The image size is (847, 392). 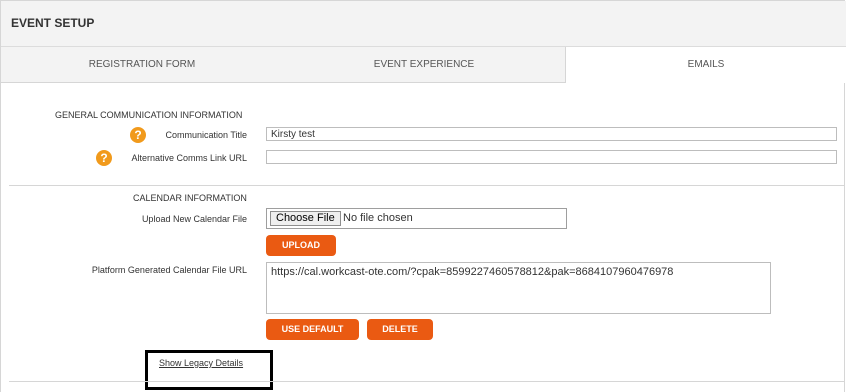 What do you see at coordinates (416, 218) in the screenshot?
I see `calendar-file-input: Choose File No file chosen` at bounding box center [416, 218].